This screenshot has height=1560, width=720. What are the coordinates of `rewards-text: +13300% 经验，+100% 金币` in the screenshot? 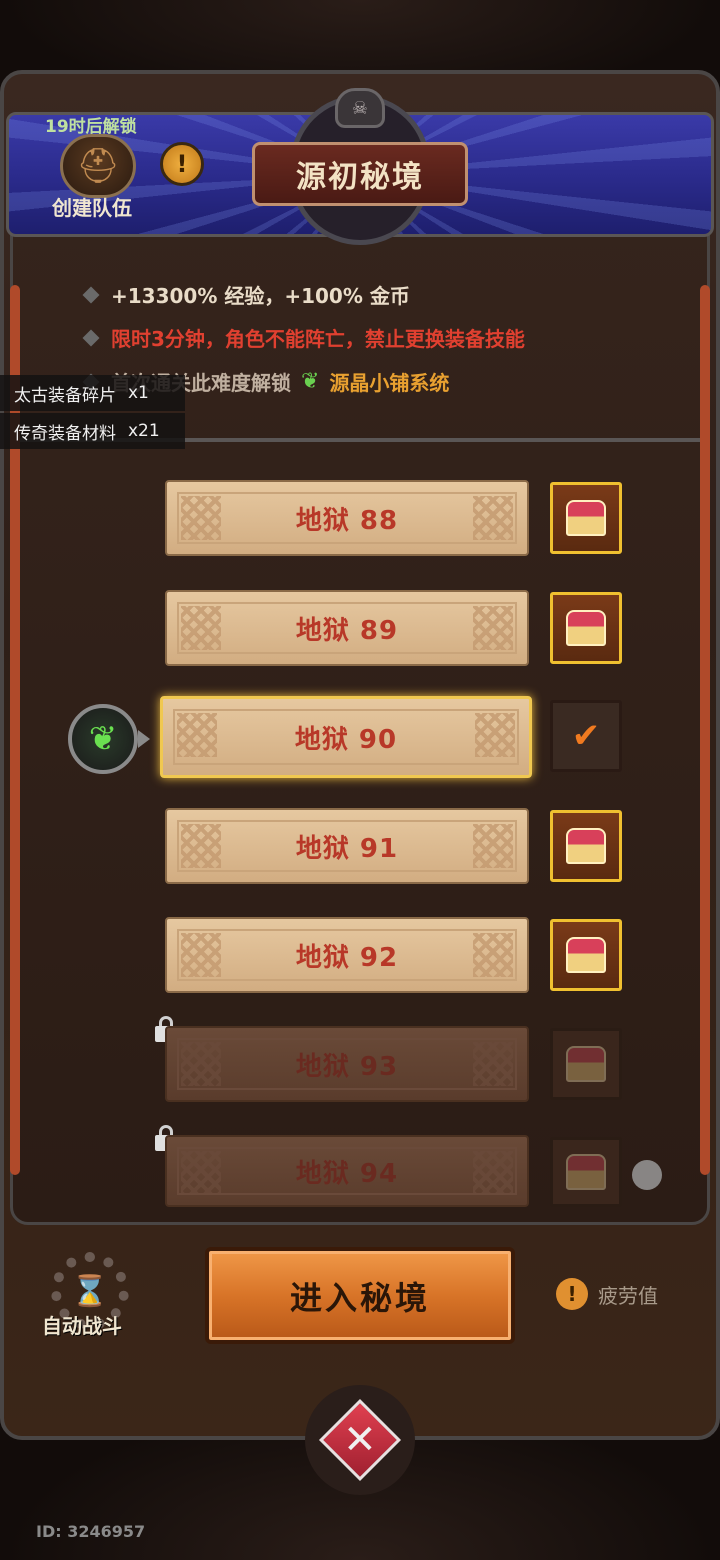 It's located at (260, 296).